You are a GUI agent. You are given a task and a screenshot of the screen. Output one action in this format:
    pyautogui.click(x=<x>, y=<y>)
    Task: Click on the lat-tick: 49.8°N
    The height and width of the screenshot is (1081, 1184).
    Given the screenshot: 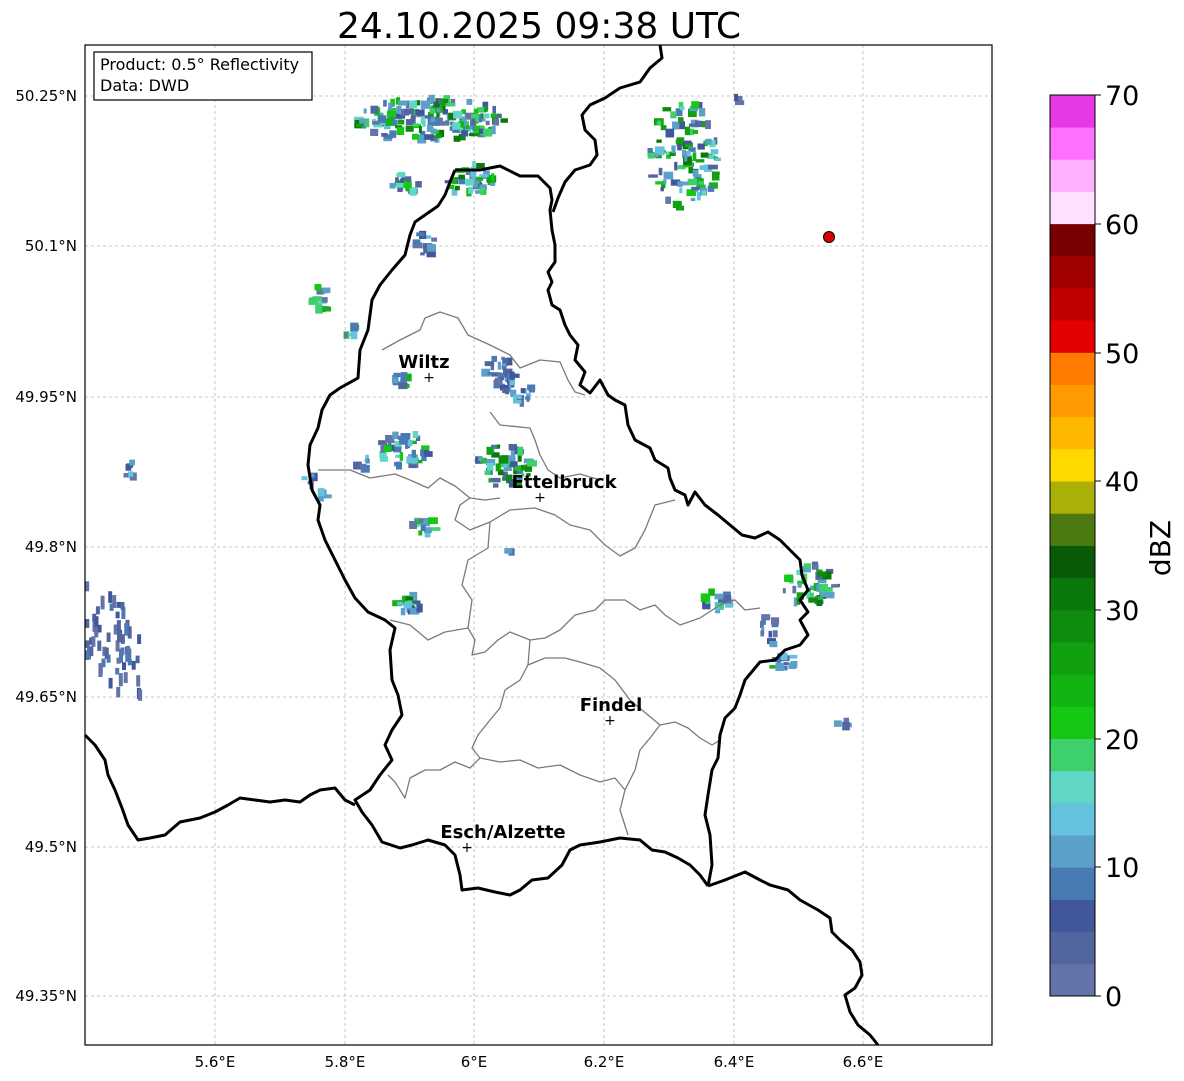 What is the action you would take?
    pyautogui.click(x=51, y=547)
    